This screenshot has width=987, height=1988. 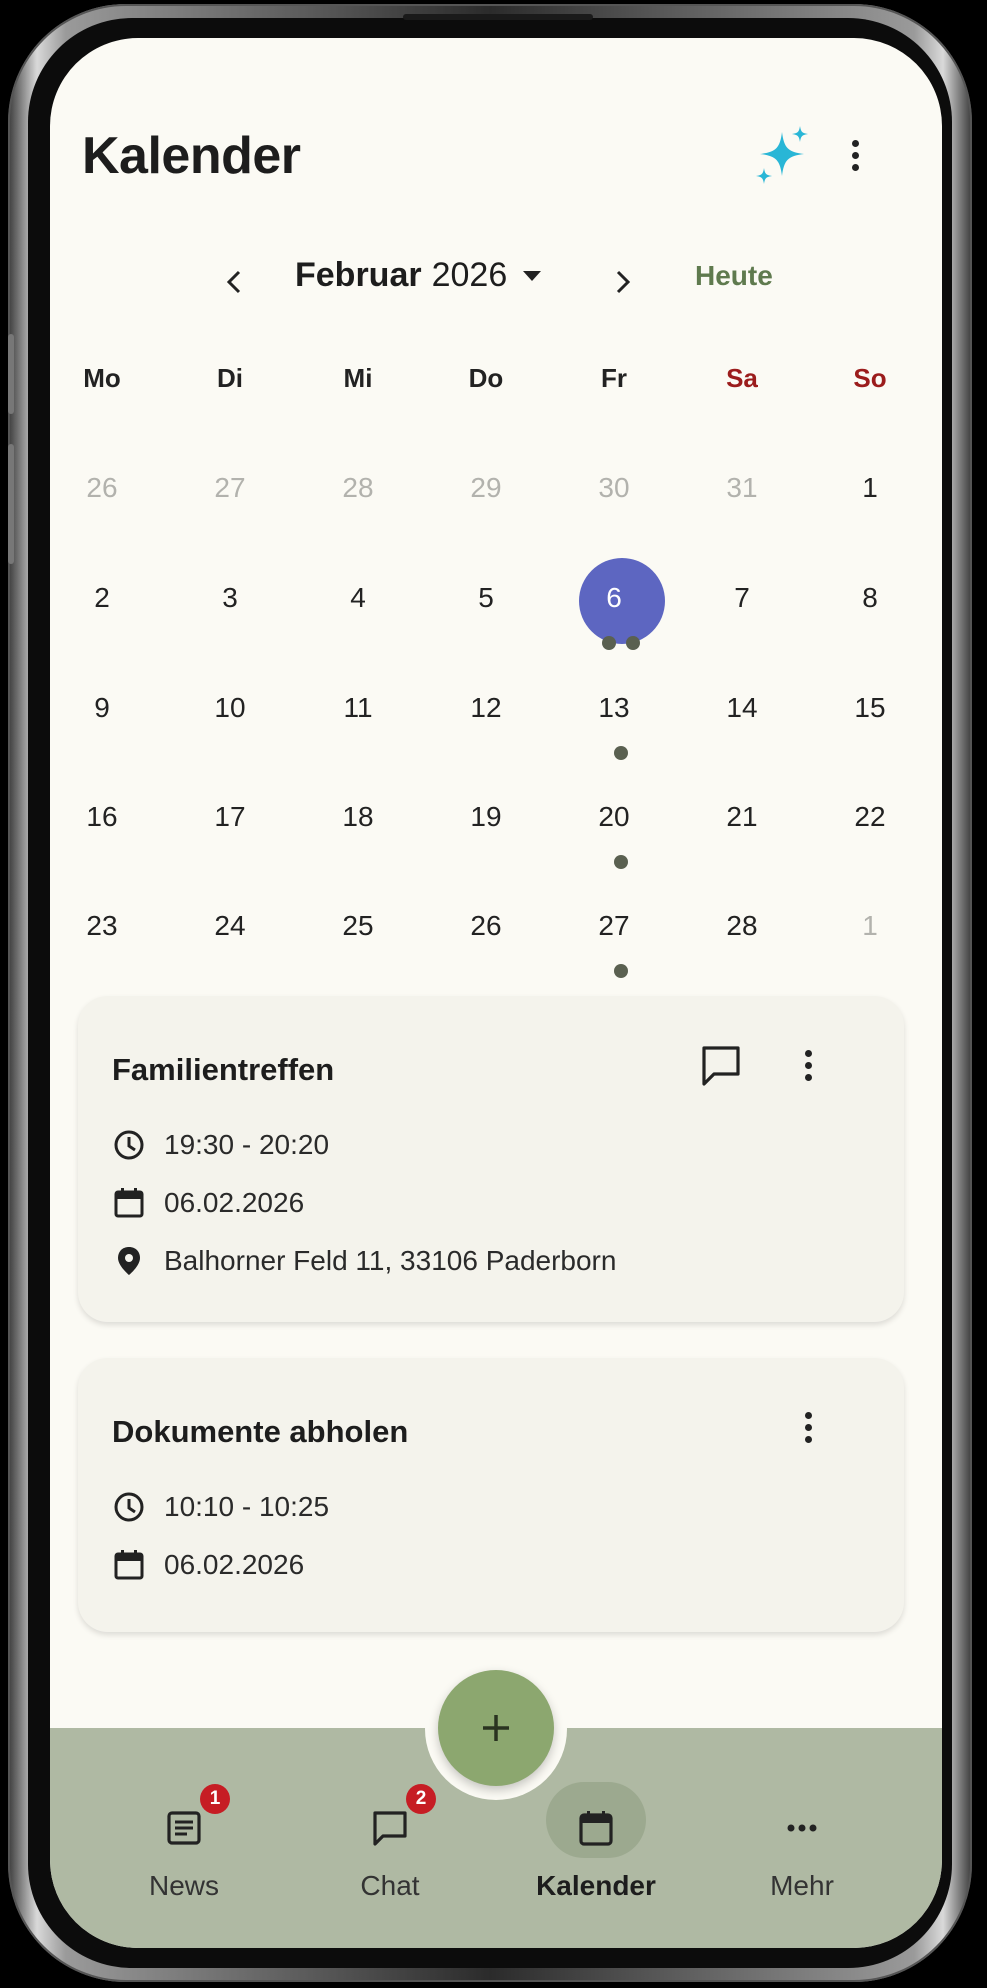 I want to click on event-time-row: 10:10 - 10:25, so click(x=220, y=1507).